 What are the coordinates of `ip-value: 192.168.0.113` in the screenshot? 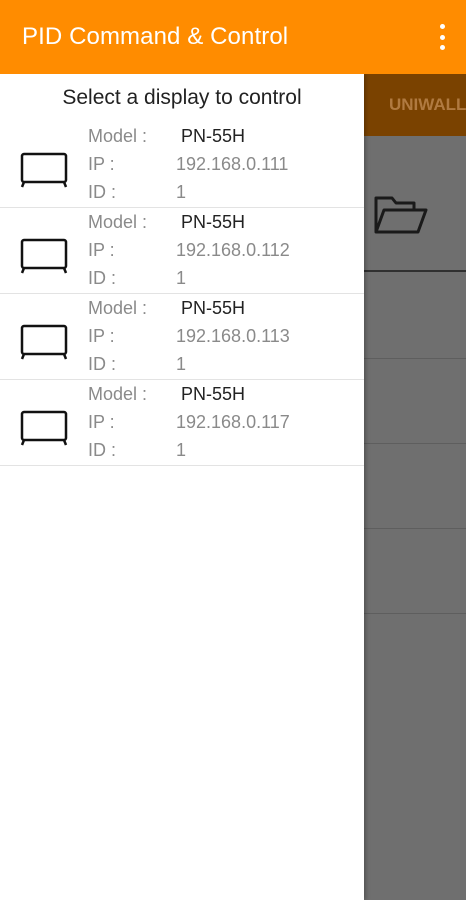 It's located at (233, 336).